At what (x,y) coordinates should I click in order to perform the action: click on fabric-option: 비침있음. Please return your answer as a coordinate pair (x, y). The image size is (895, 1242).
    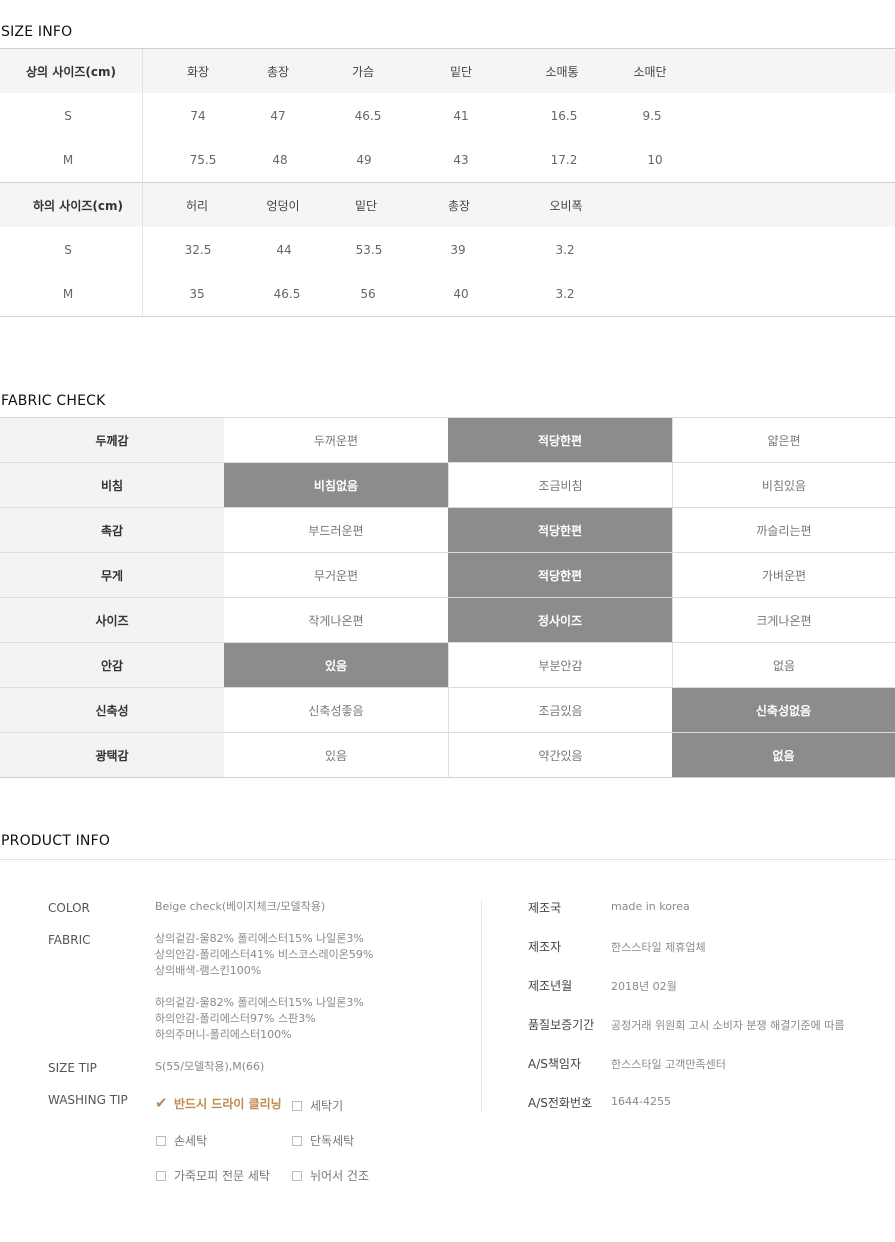
    Looking at the image, I should click on (783, 485).